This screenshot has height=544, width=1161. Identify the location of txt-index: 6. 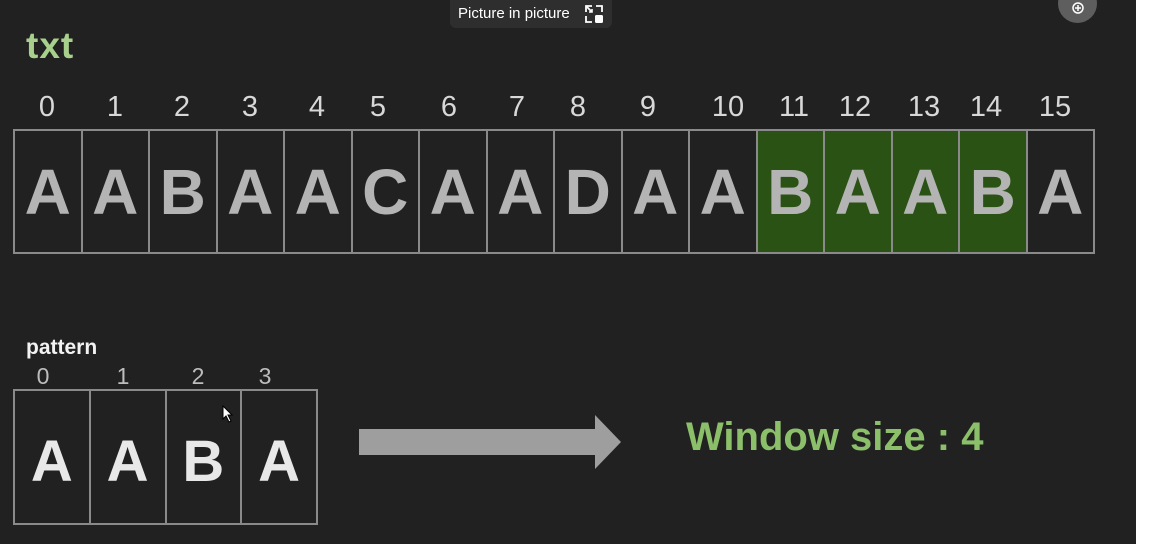
(449, 107).